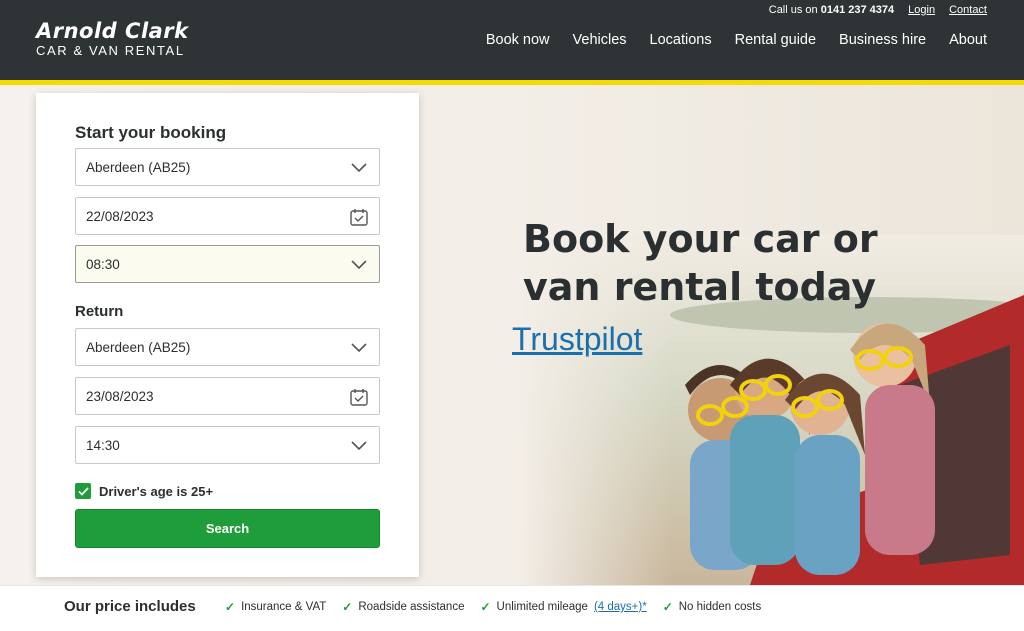 Image resolution: width=1024 pixels, height=631 pixels. I want to click on pickup-time-select: 08:30, so click(227, 264).